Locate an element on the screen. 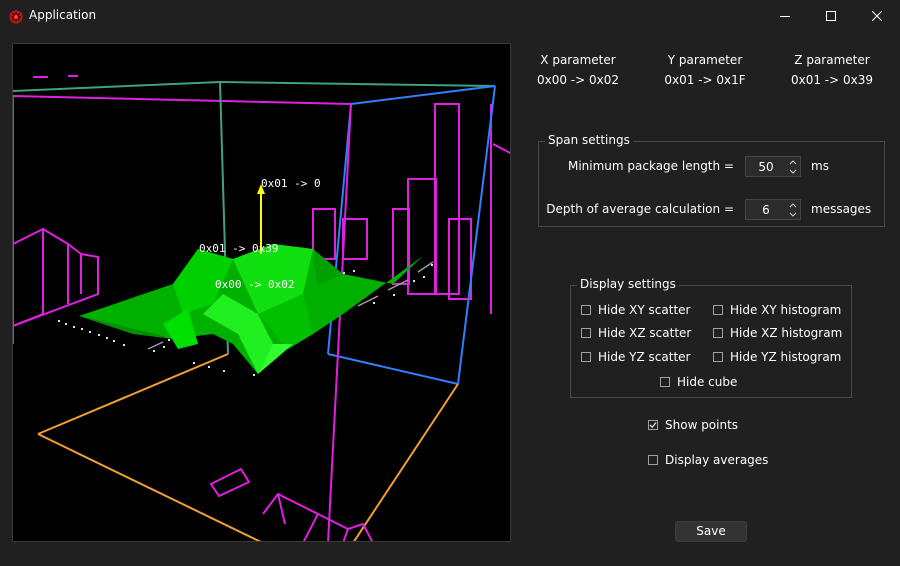 The width and height of the screenshot is (900, 566). hide-yz-scatter-checkbox: Hide YZ scatter is located at coordinates (635, 357).